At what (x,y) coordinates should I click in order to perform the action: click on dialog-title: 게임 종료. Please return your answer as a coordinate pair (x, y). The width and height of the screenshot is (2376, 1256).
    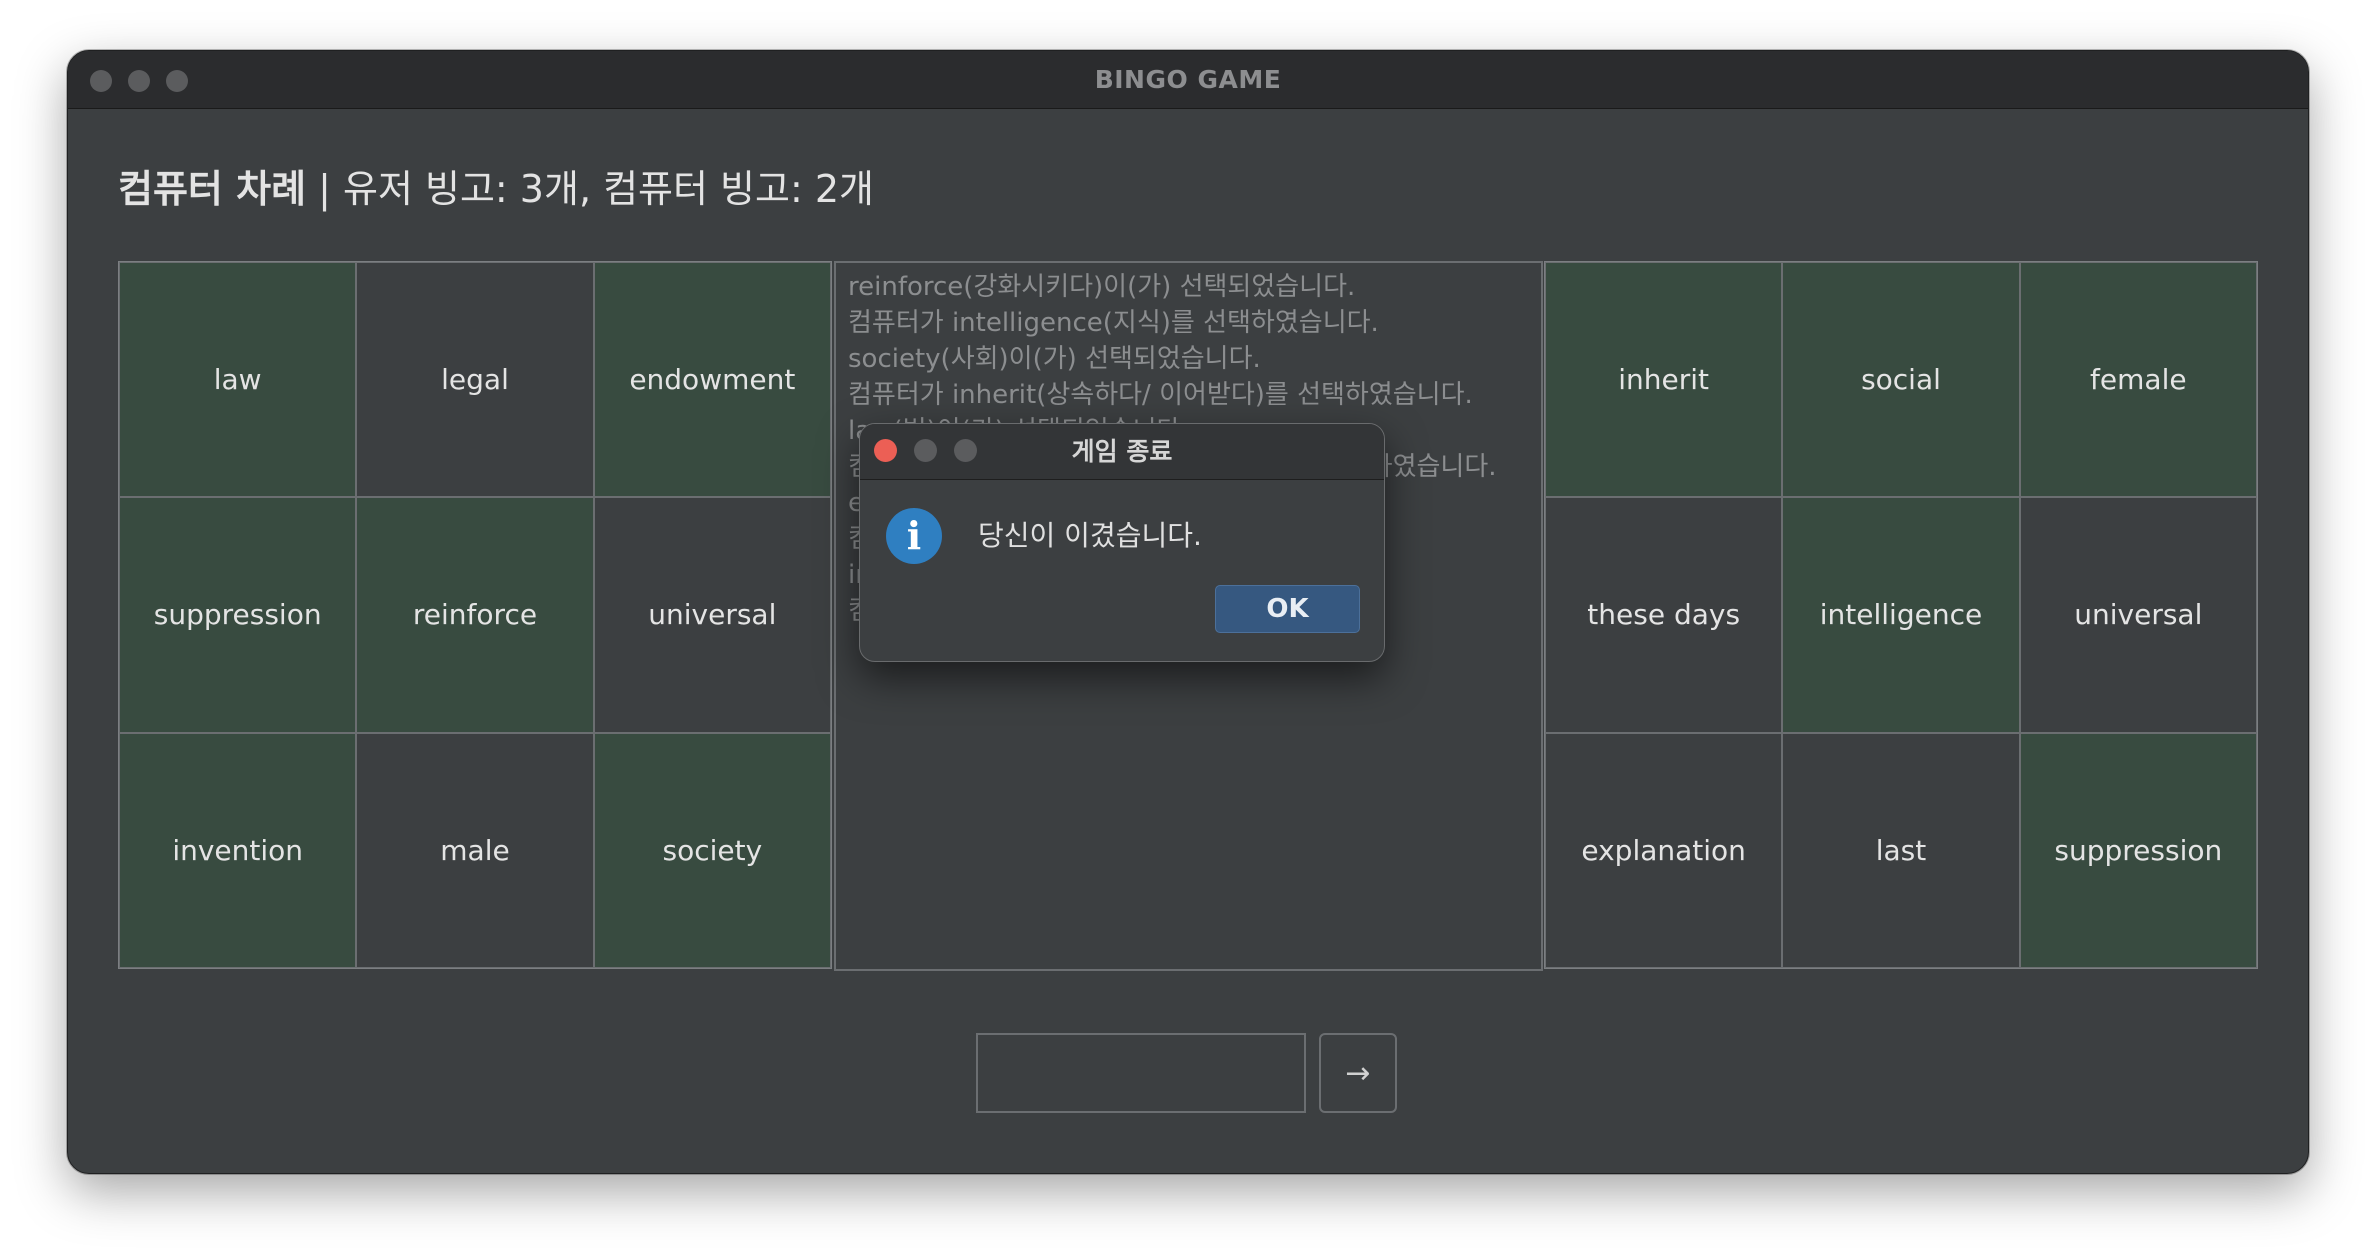
    Looking at the image, I should click on (1122, 451).